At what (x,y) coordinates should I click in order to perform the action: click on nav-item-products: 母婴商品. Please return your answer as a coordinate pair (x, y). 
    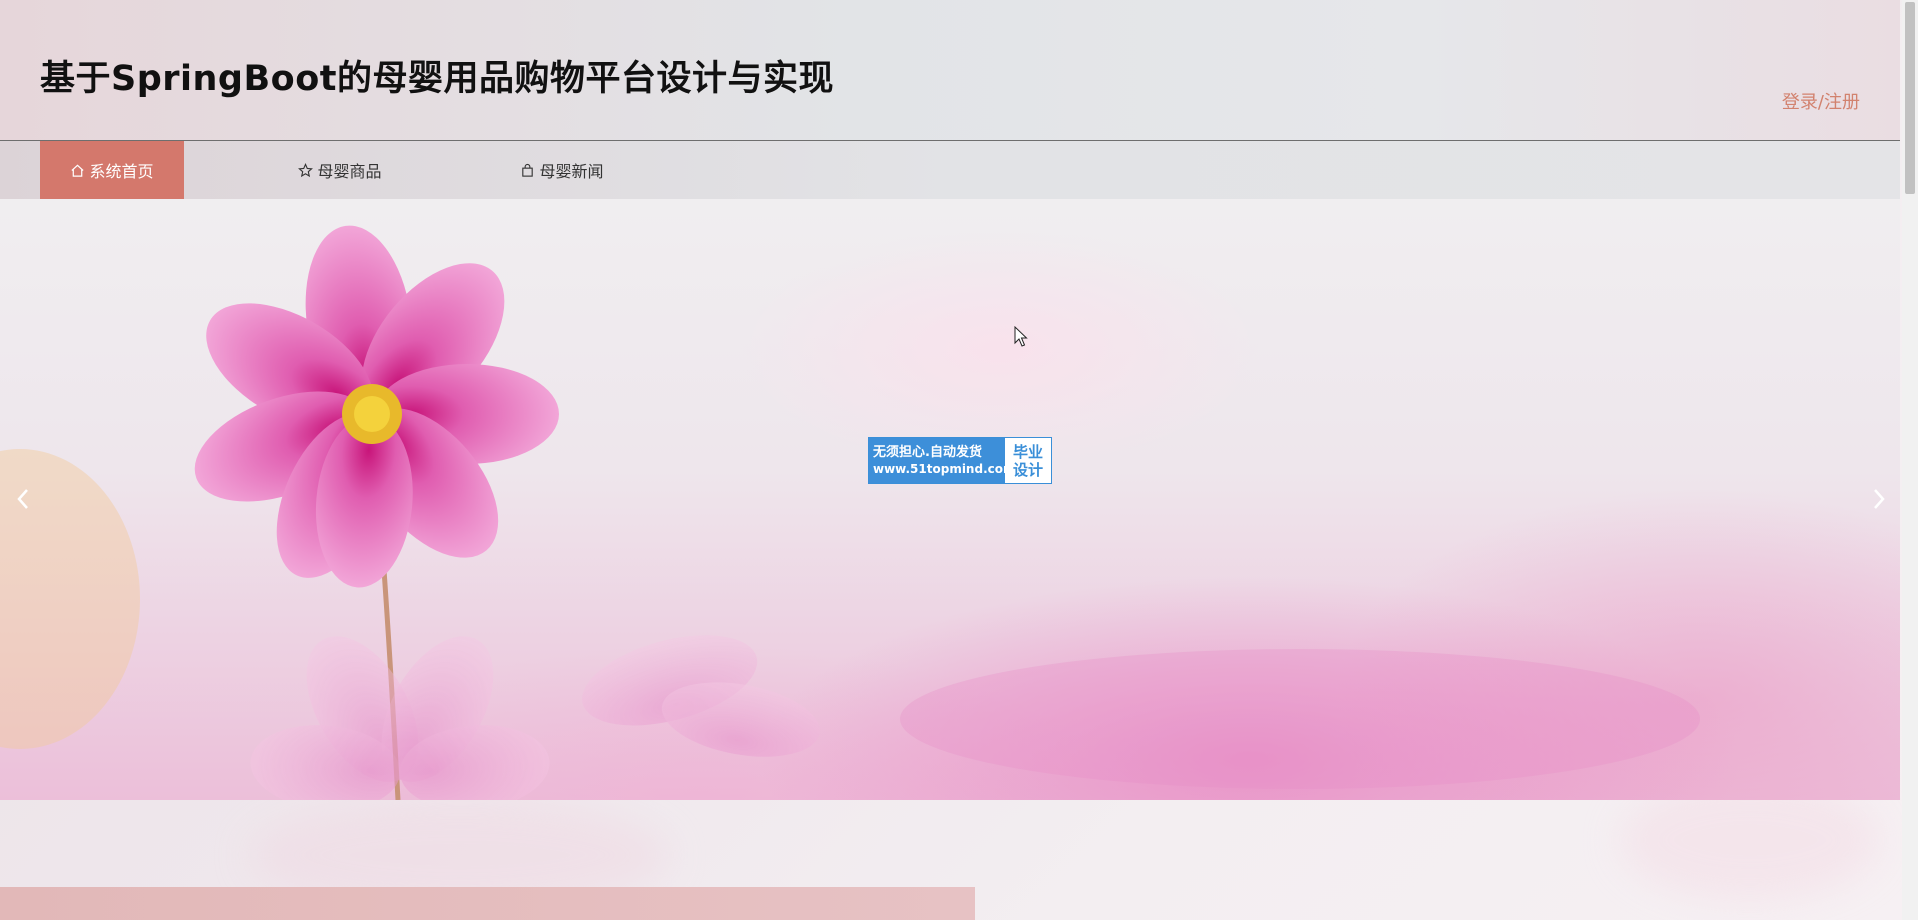
    Looking at the image, I should click on (340, 170).